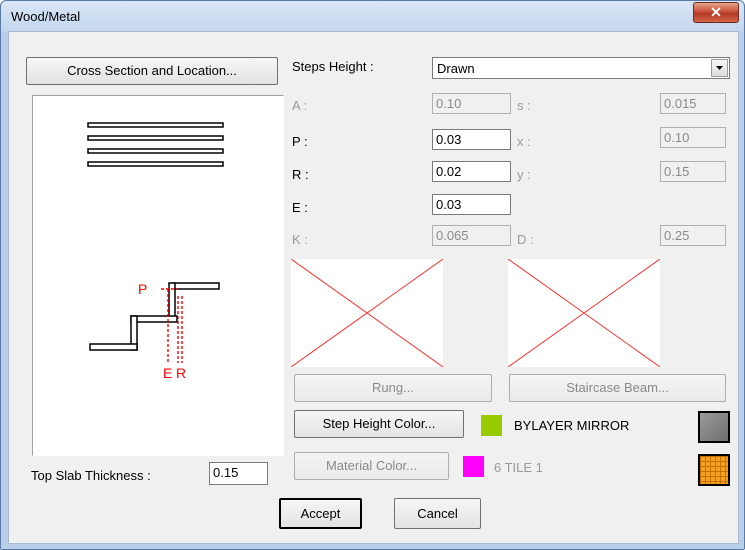 This screenshot has width=745, height=550. Describe the element at coordinates (300, 239) in the screenshot. I see `param-k-label: K :` at that location.